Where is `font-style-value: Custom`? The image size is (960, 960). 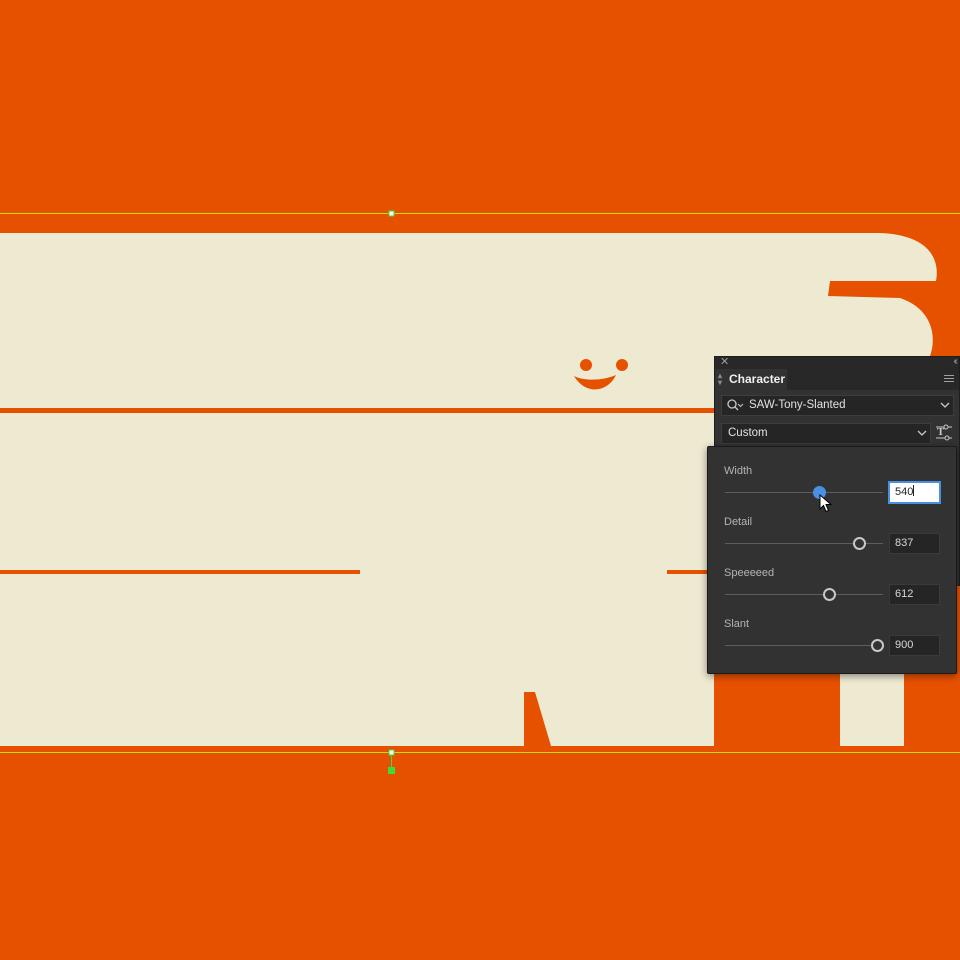 font-style-value: Custom is located at coordinates (748, 433).